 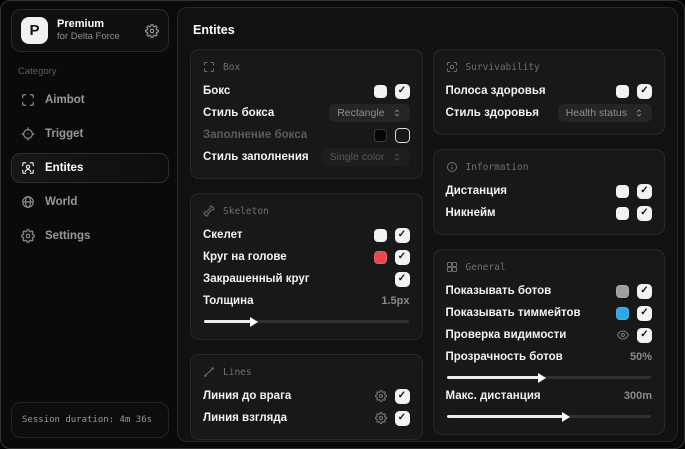 What do you see at coordinates (90, 202) in the screenshot?
I see `sidebar-item-world: World` at bounding box center [90, 202].